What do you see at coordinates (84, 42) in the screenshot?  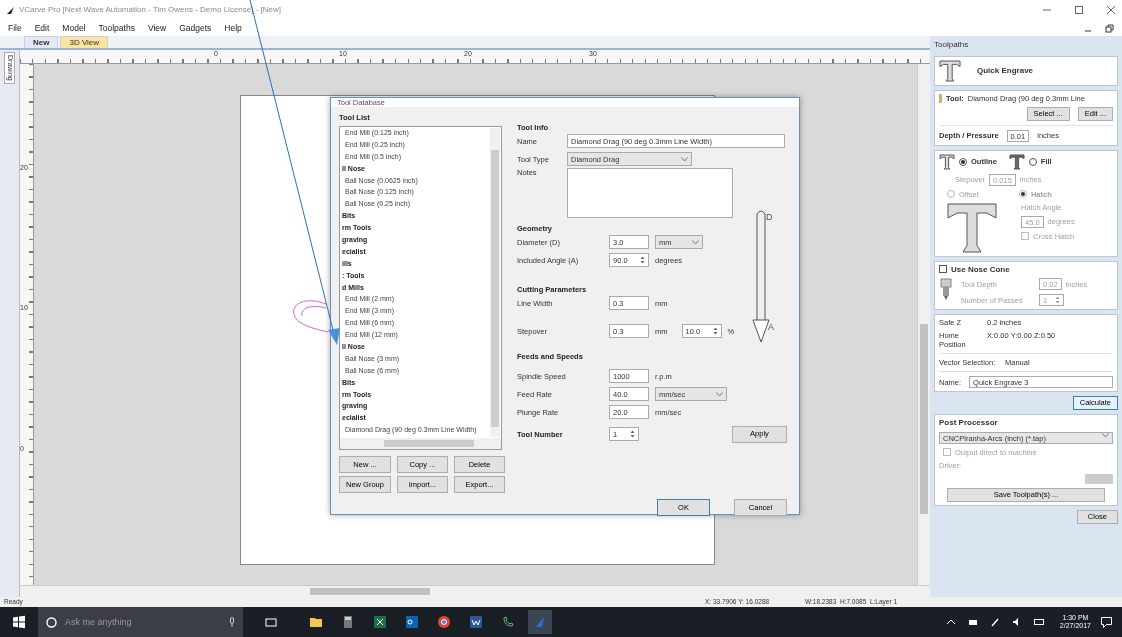 I see `document-tab: 3D View` at bounding box center [84, 42].